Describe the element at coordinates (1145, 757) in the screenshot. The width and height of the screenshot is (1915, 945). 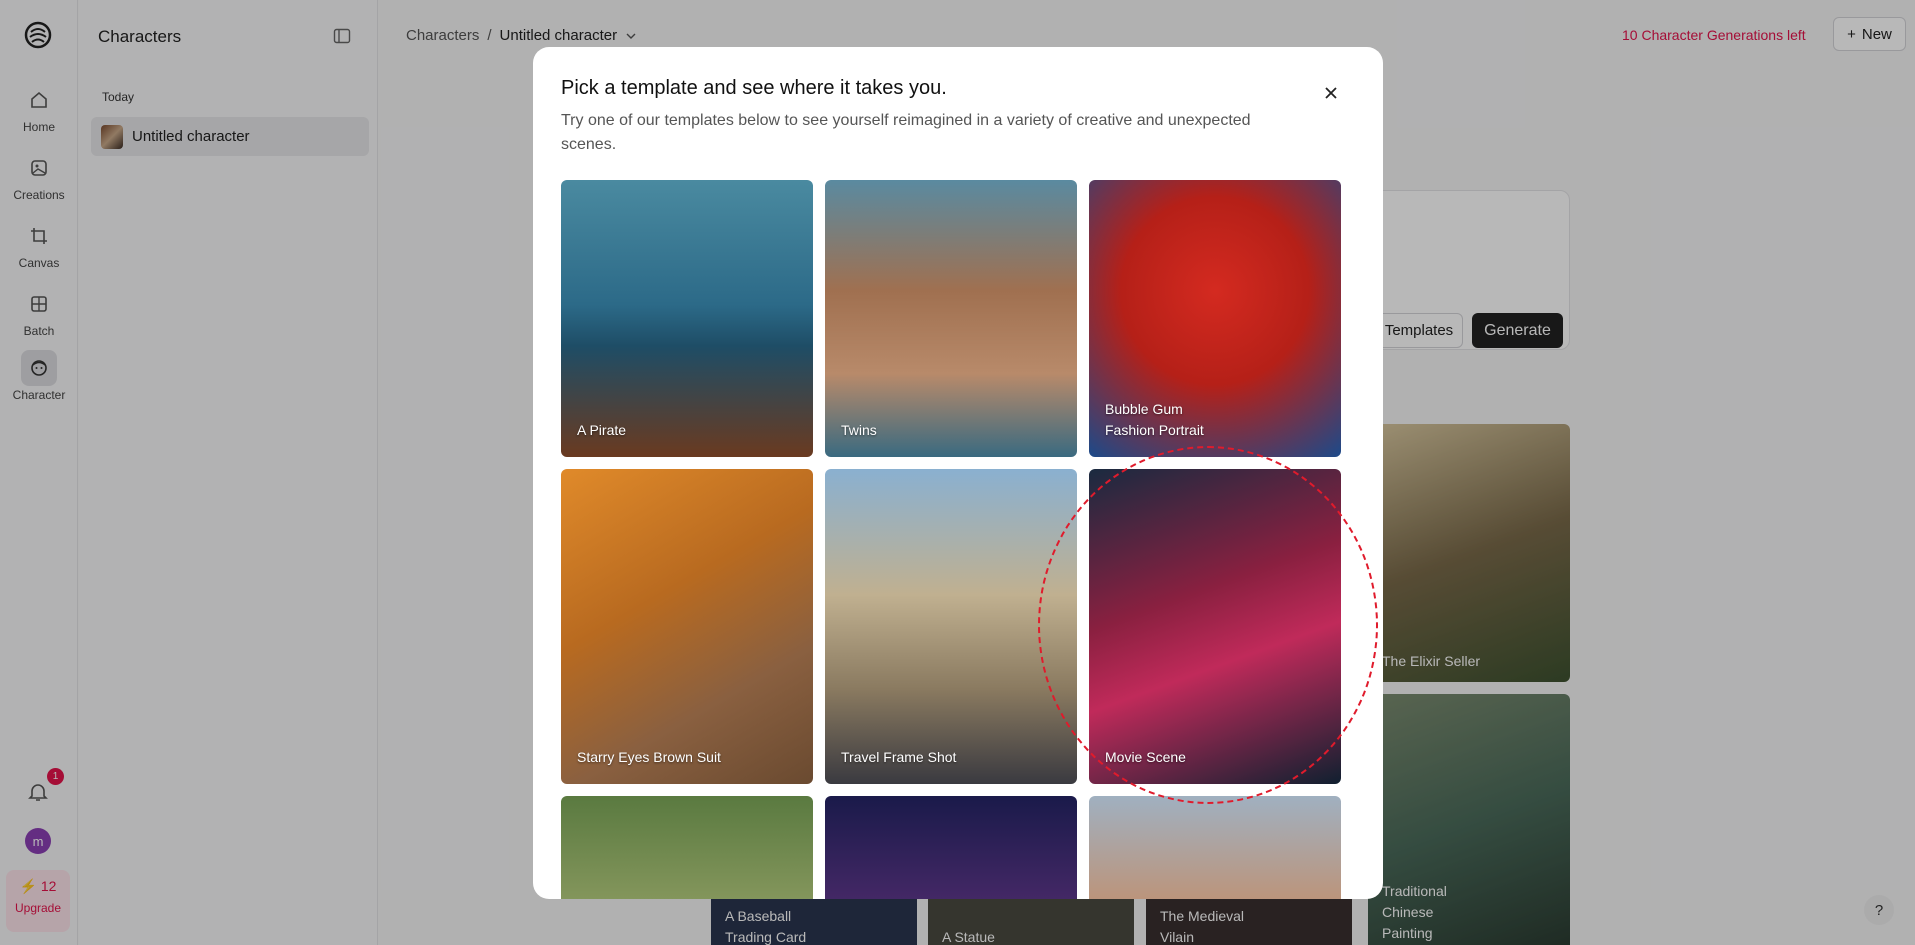
I see `template-tile-label: Movie Scene` at that location.